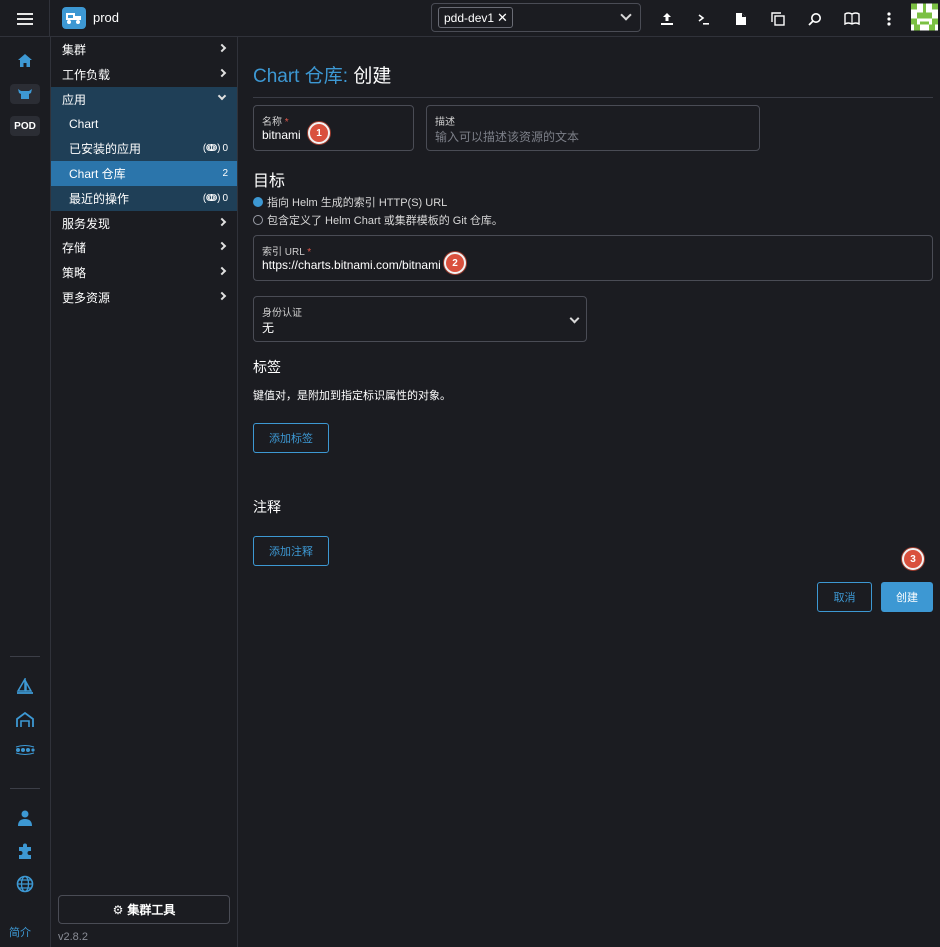 This screenshot has height=947, width=940. I want to click on pod-label: POD, so click(25, 126).